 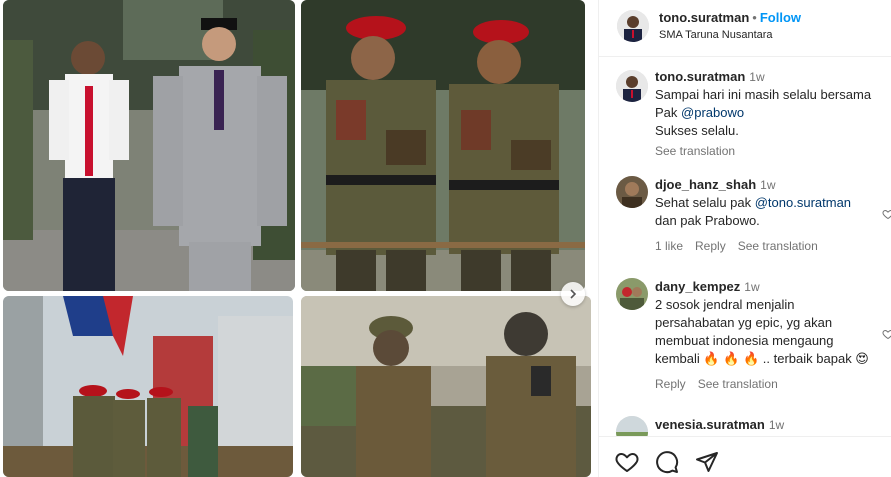 I want to click on comment-icon, so click(x=667, y=462).